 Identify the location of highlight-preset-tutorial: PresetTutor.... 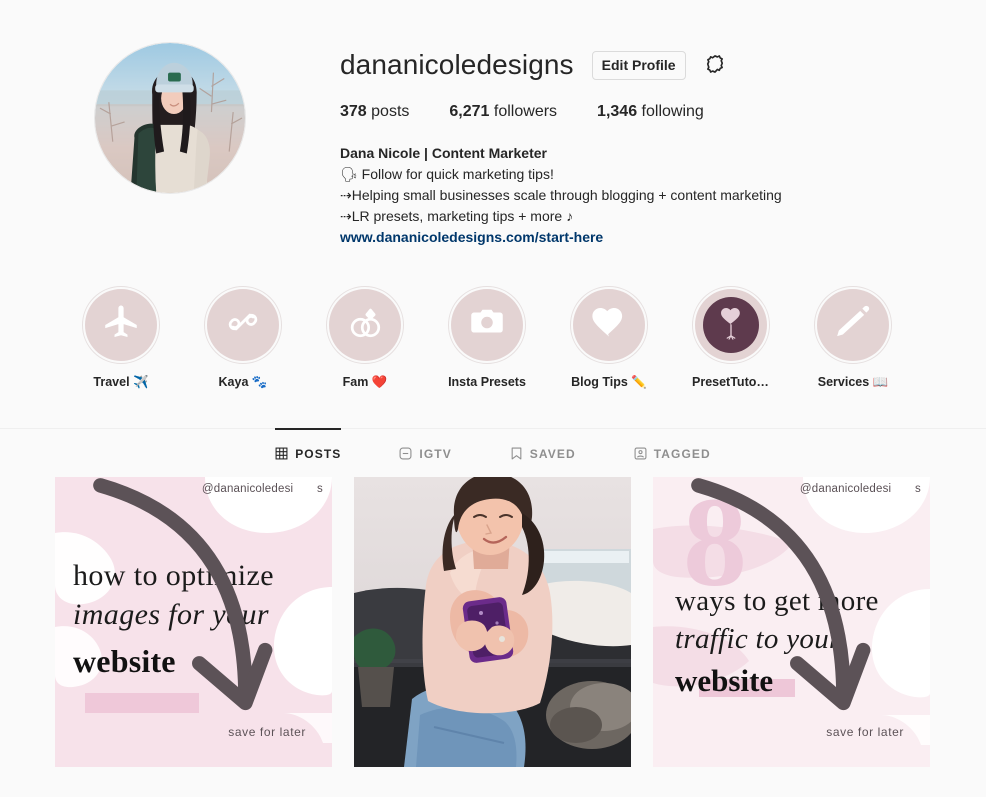
(731, 337).